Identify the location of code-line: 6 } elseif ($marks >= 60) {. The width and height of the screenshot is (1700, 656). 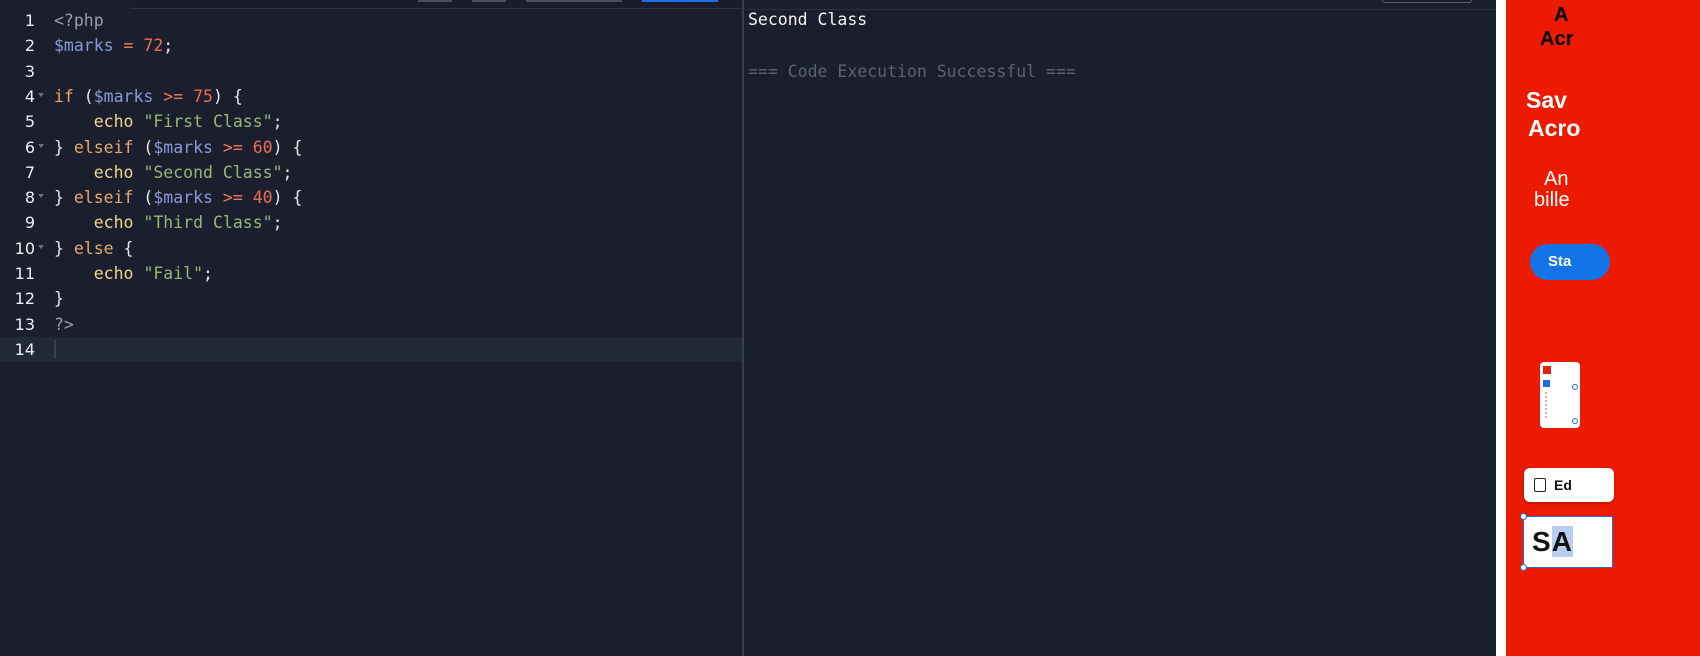
(371, 147).